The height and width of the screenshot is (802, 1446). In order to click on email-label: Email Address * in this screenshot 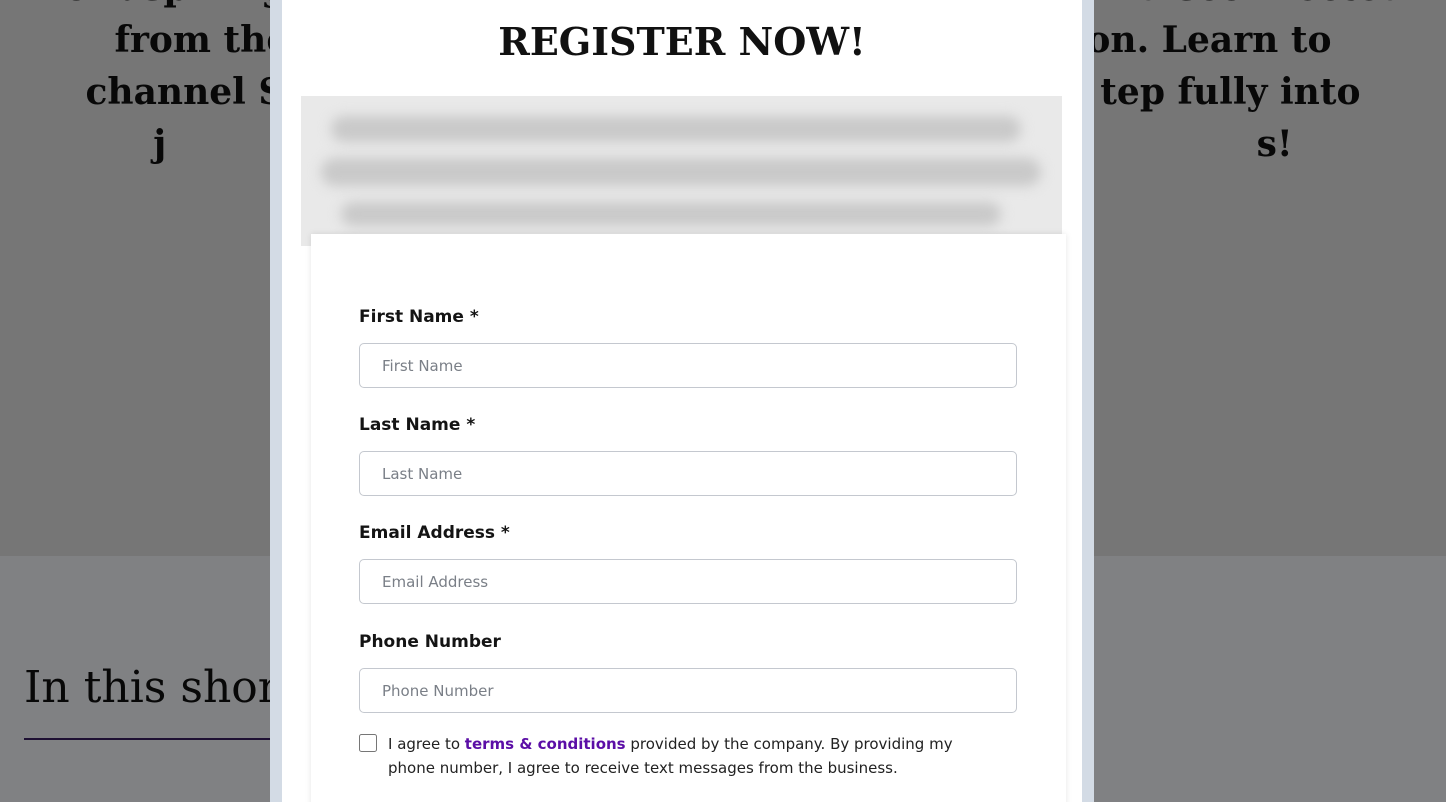, I will do `click(434, 533)`.